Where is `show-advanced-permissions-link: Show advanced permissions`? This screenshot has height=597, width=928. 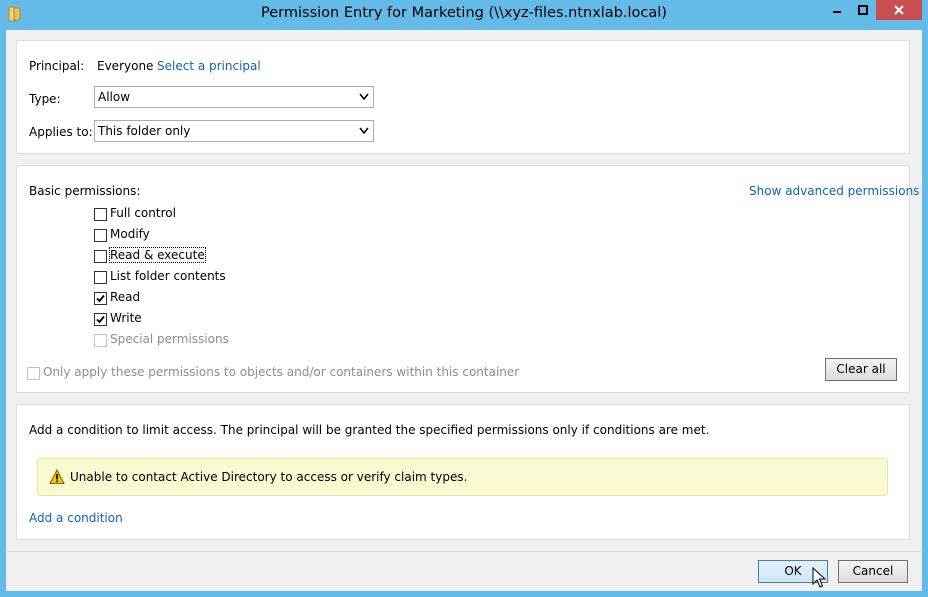 show-advanced-permissions-link: Show advanced permissions is located at coordinates (834, 191).